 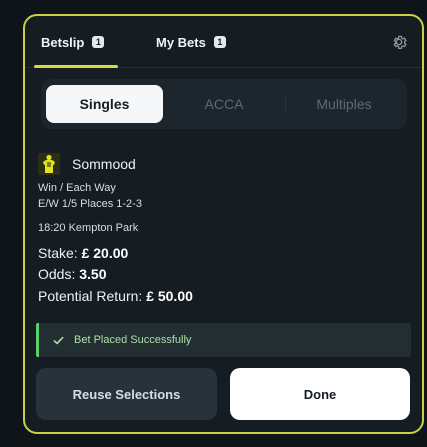 What do you see at coordinates (98, 42) in the screenshot?
I see `tab-betslip-count-badge: 1` at bounding box center [98, 42].